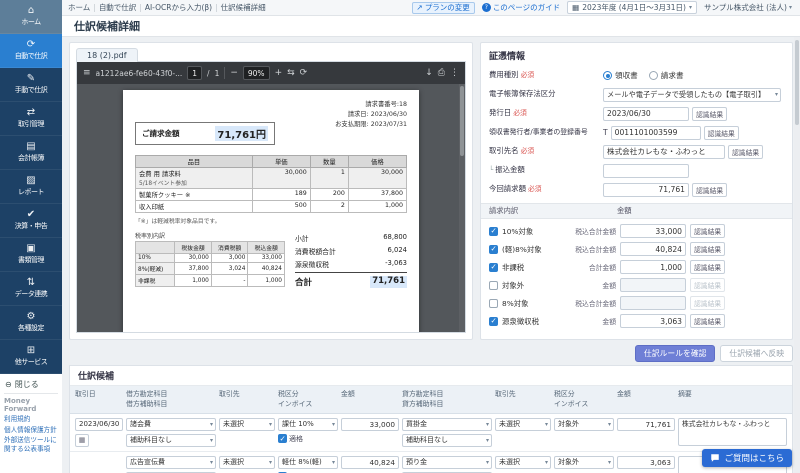 This screenshot has height=473, width=800. Describe the element at coordinates (447, 440) in the screenshot. I see `credit-subaccount-select: 補助科目なし` at that location.